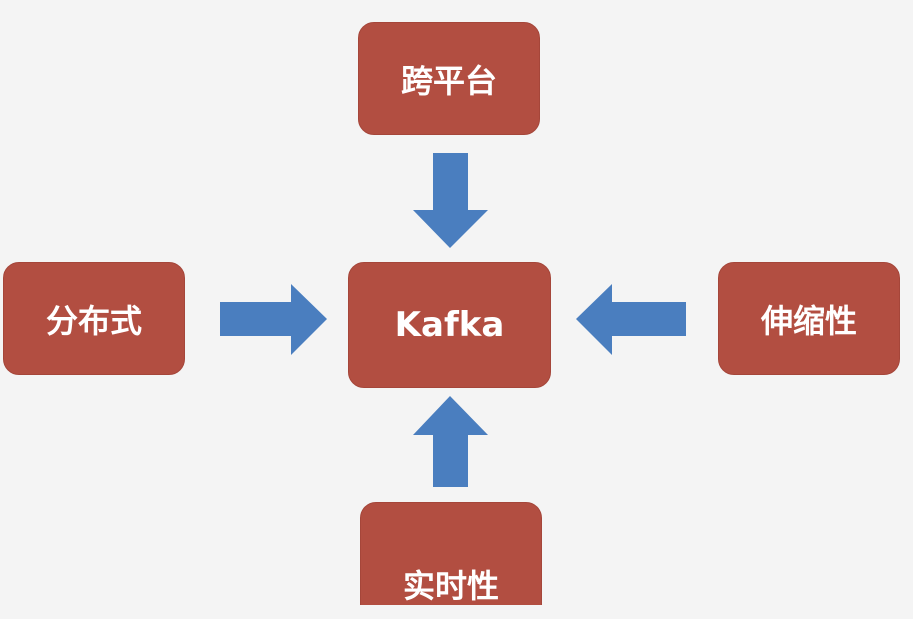 This screenshot has height=619, width=913. Describe the element at coordinates (450, 200) in the screenshot. I see `arrow-down-icon` at that location.